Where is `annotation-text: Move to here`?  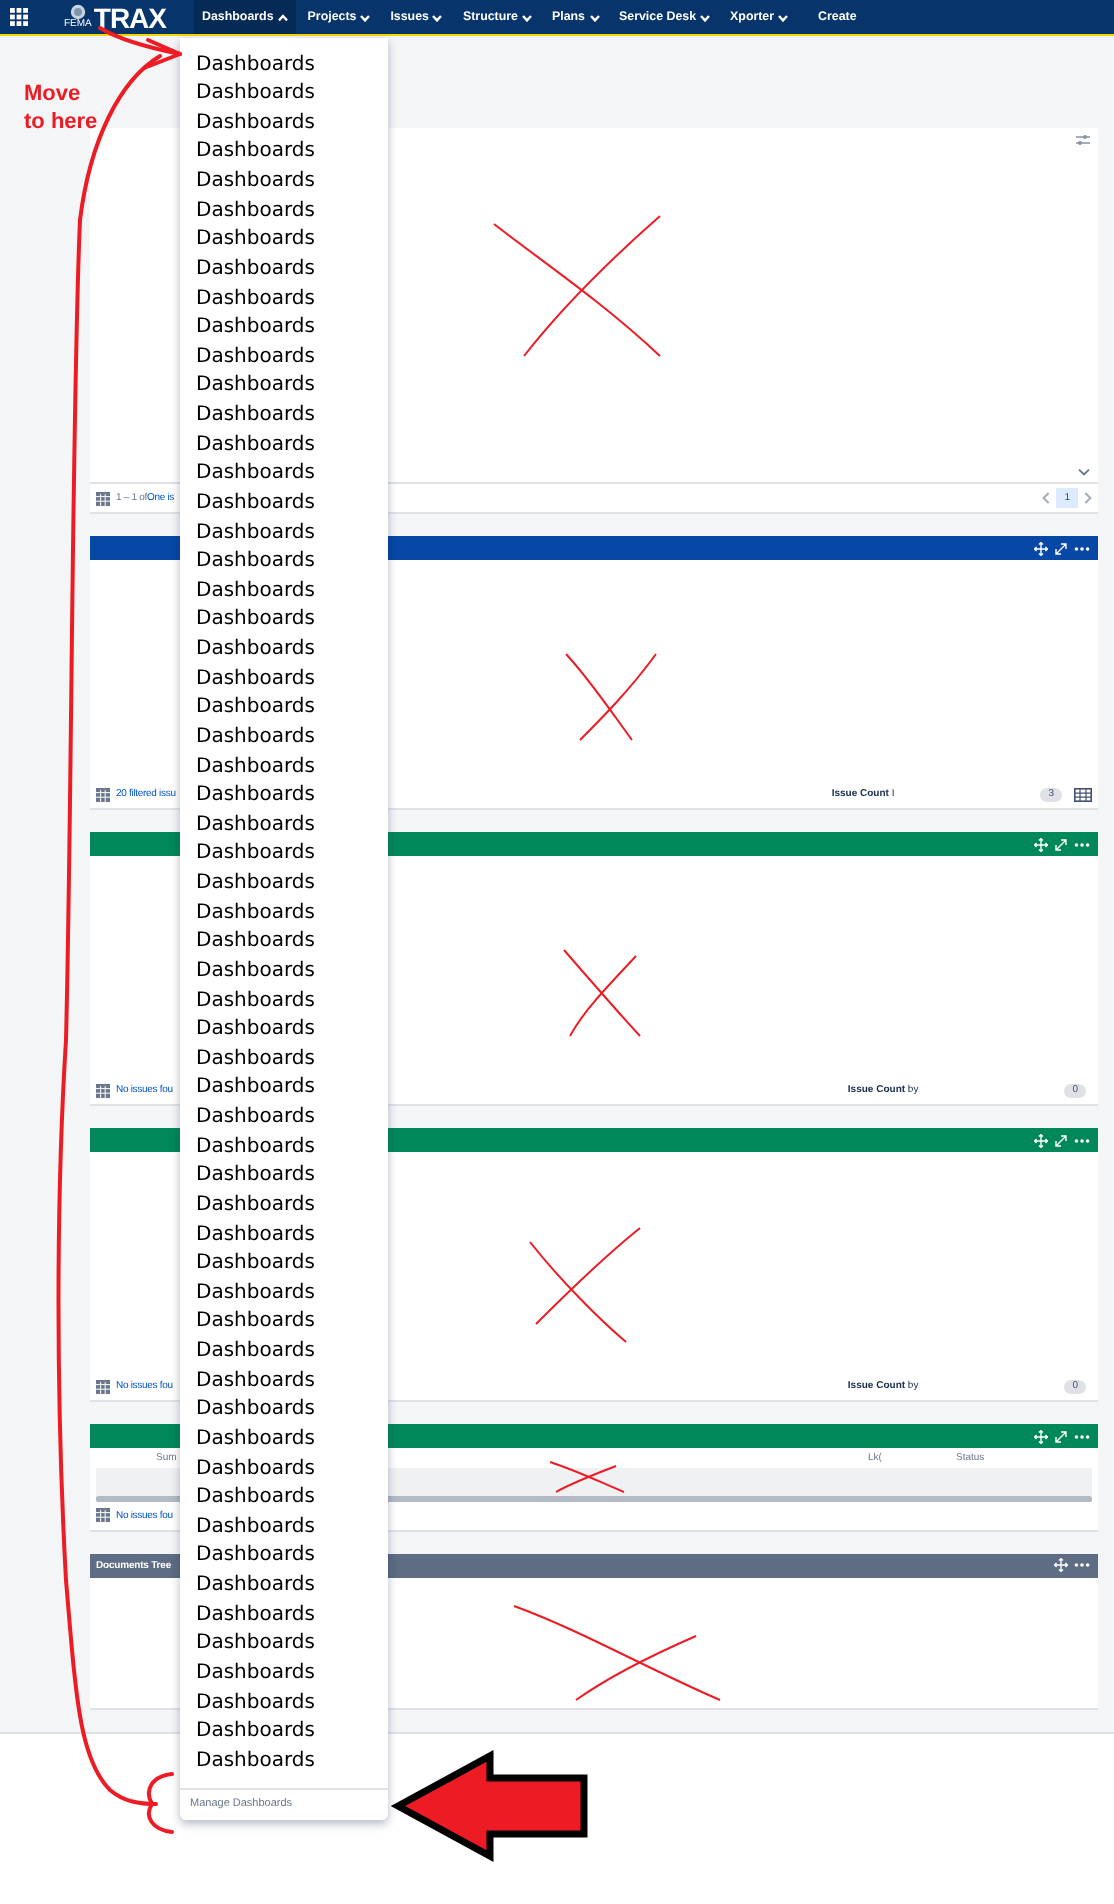
annotation-text: Move to here is located at coordinates (62, 108).